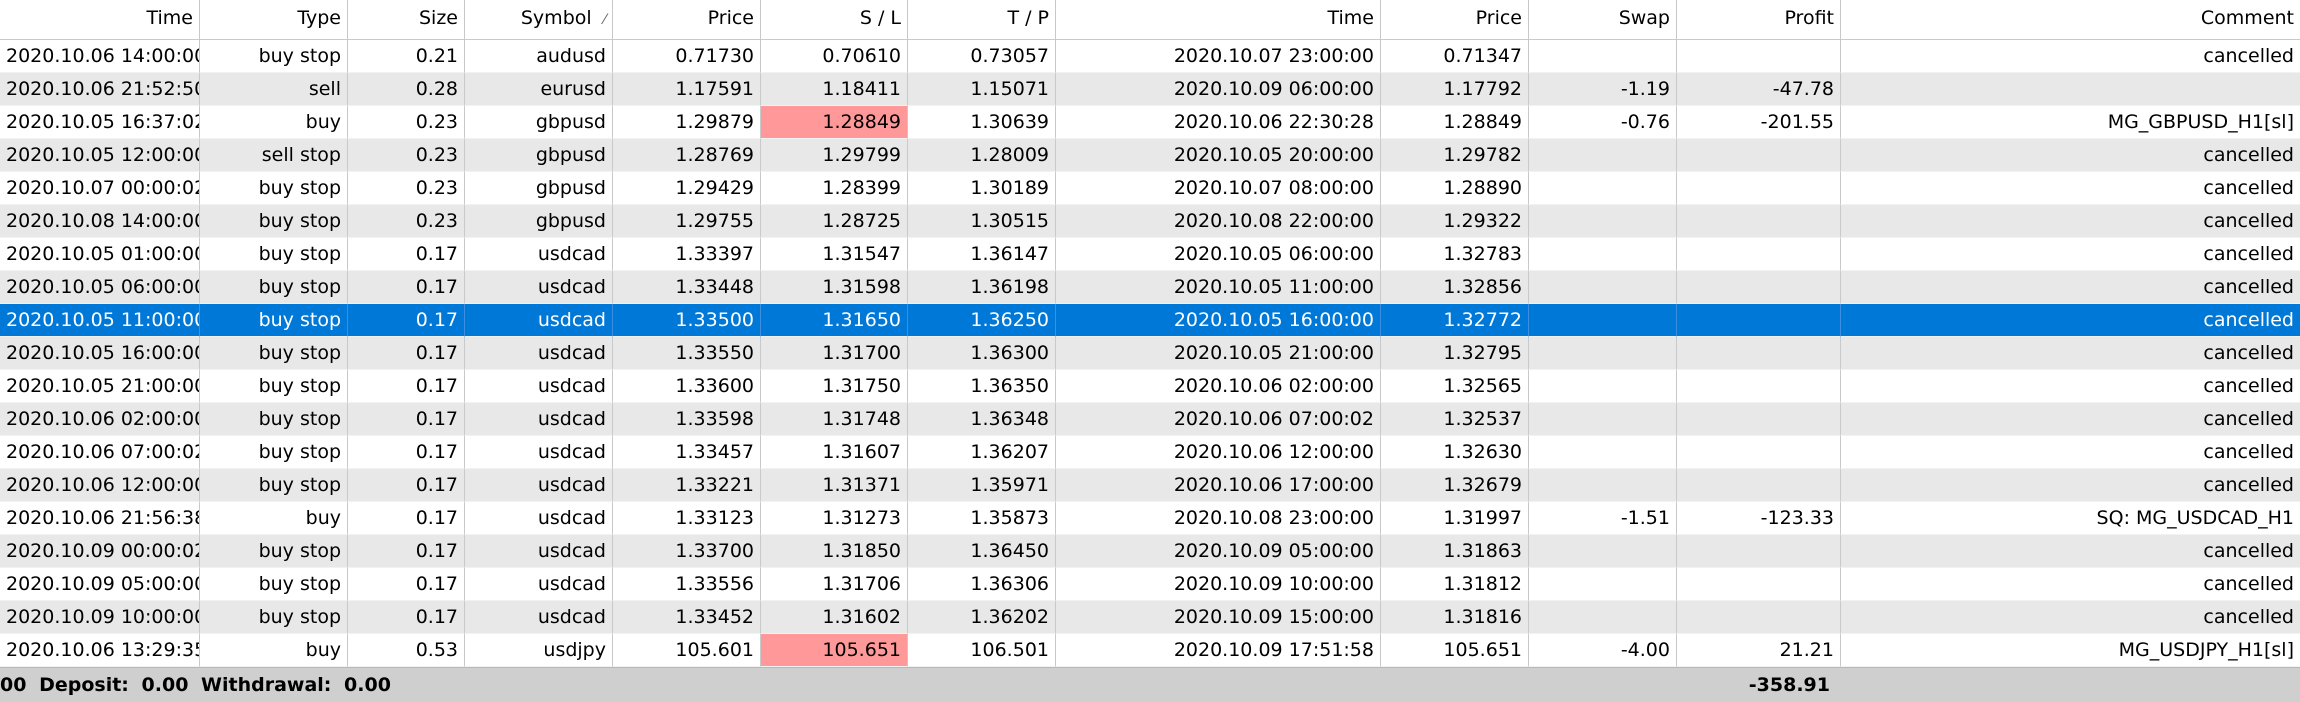 This screenshot has height=702, width=2300. Describe the element at coordinates (834, 485) in the screenshot. I see `cell-sl: 1.31371` at that location.